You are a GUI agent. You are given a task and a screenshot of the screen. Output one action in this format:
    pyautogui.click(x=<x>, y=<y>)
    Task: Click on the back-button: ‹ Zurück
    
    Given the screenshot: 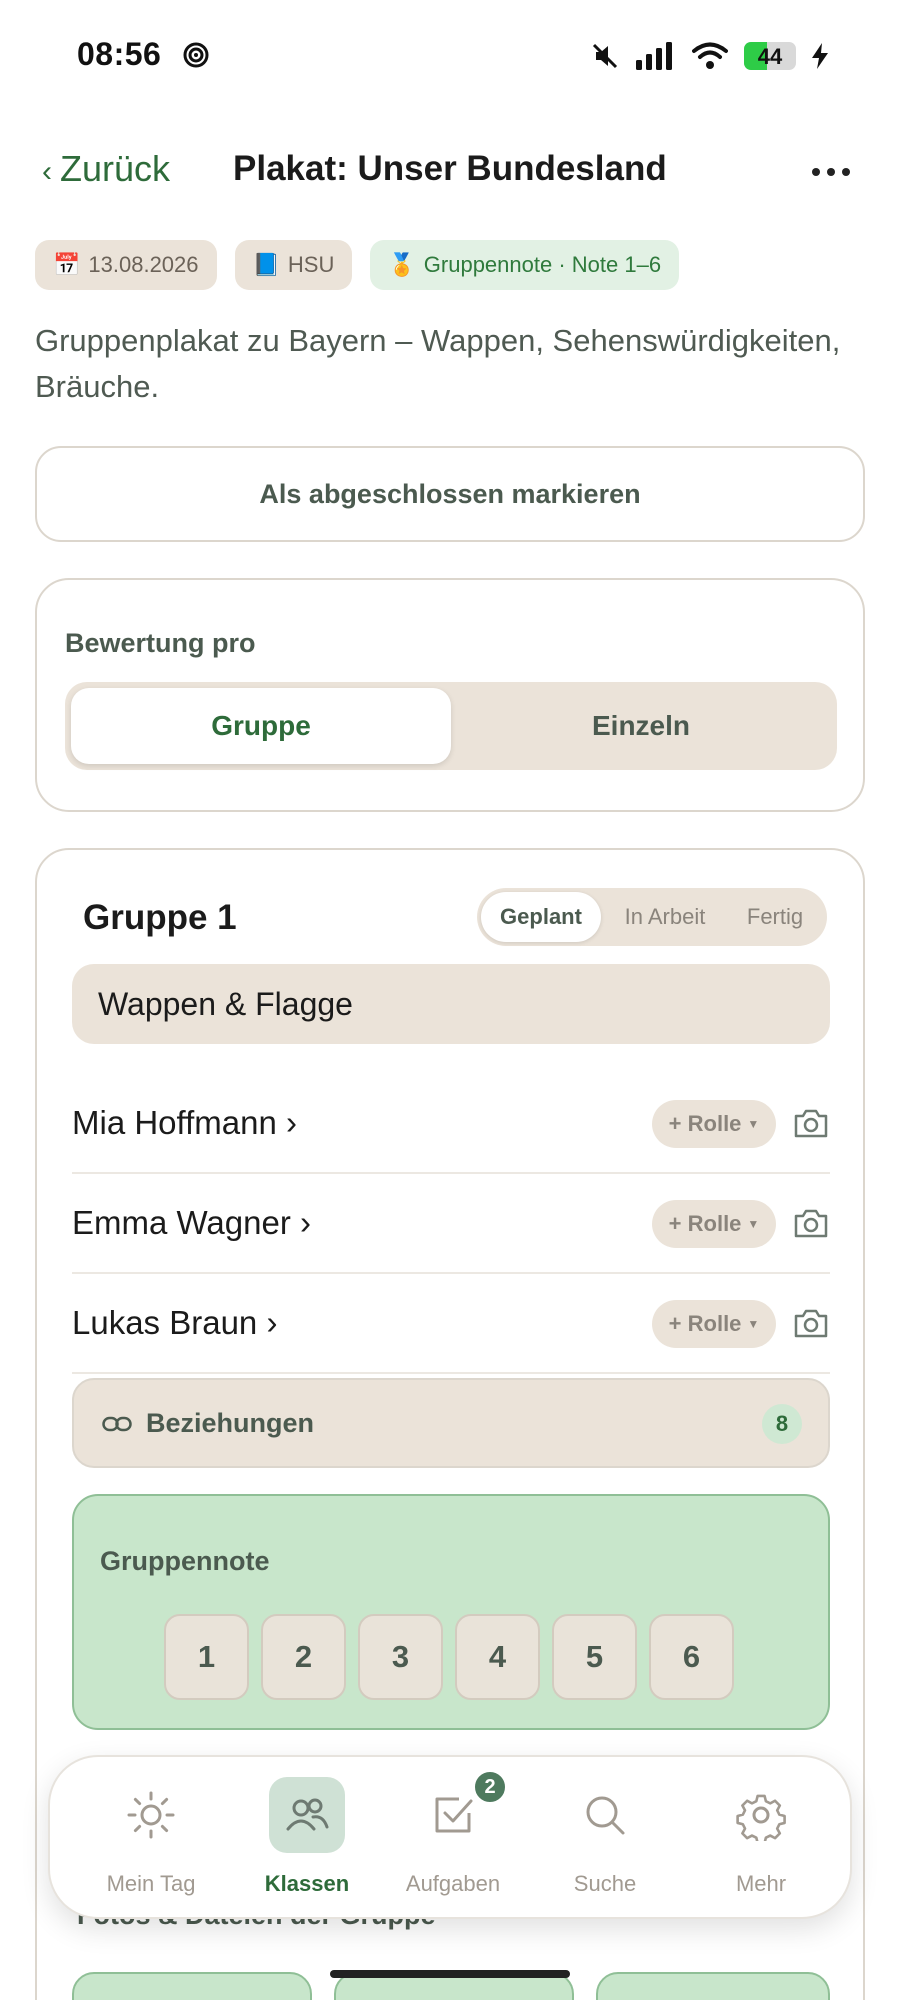 What is the action you would take?
    pyautogui.click(x=106, y=169)
    